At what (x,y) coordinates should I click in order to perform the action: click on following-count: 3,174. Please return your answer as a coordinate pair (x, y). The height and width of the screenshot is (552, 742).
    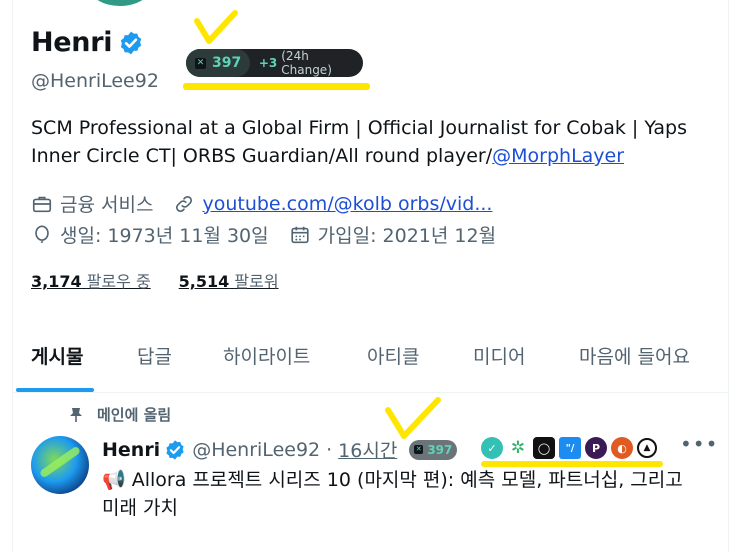
    Looking at the image, I should click on (56, 281).